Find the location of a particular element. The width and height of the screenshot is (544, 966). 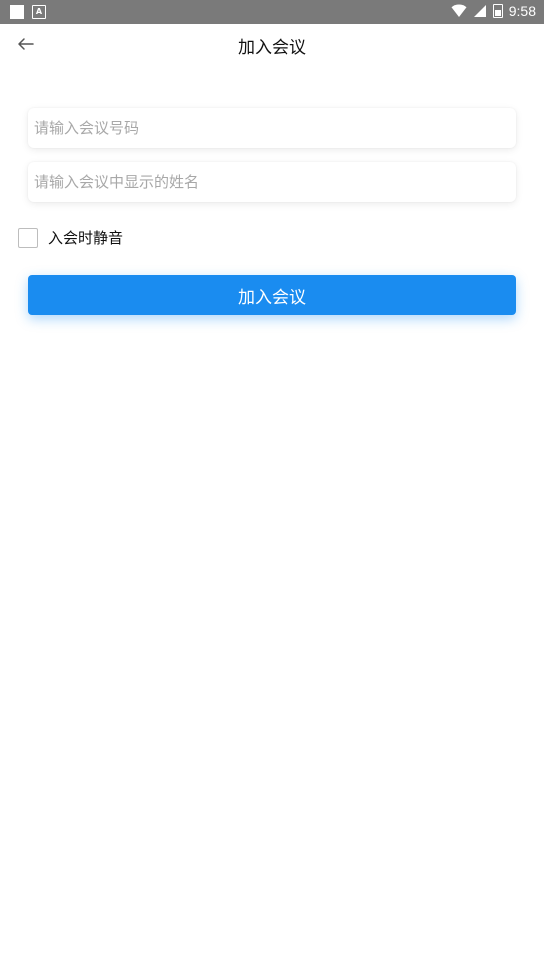

signal-icon is located at coordinates (479, 11).